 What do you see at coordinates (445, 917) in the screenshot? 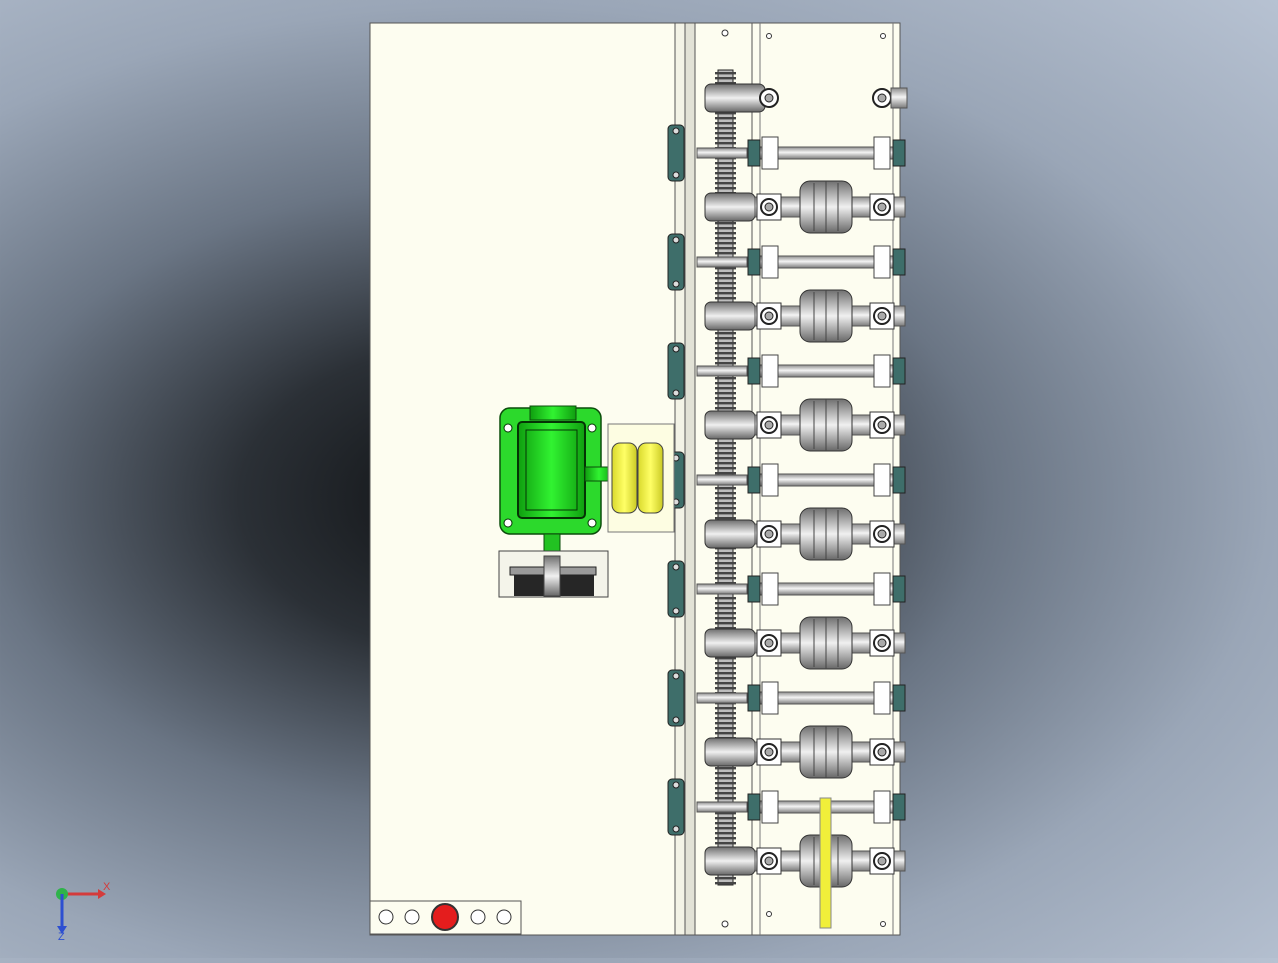
I see `emergency-stop-button` at bounding box center [445, 917].